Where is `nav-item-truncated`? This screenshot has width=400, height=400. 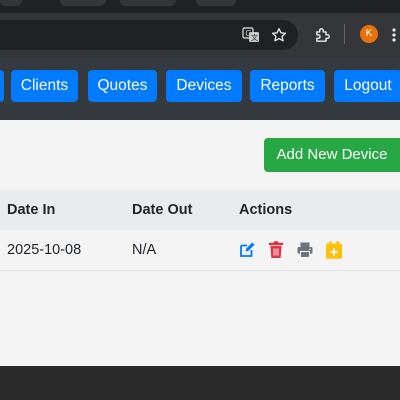 nav-item-truncated is located at coordinates (2, 86).